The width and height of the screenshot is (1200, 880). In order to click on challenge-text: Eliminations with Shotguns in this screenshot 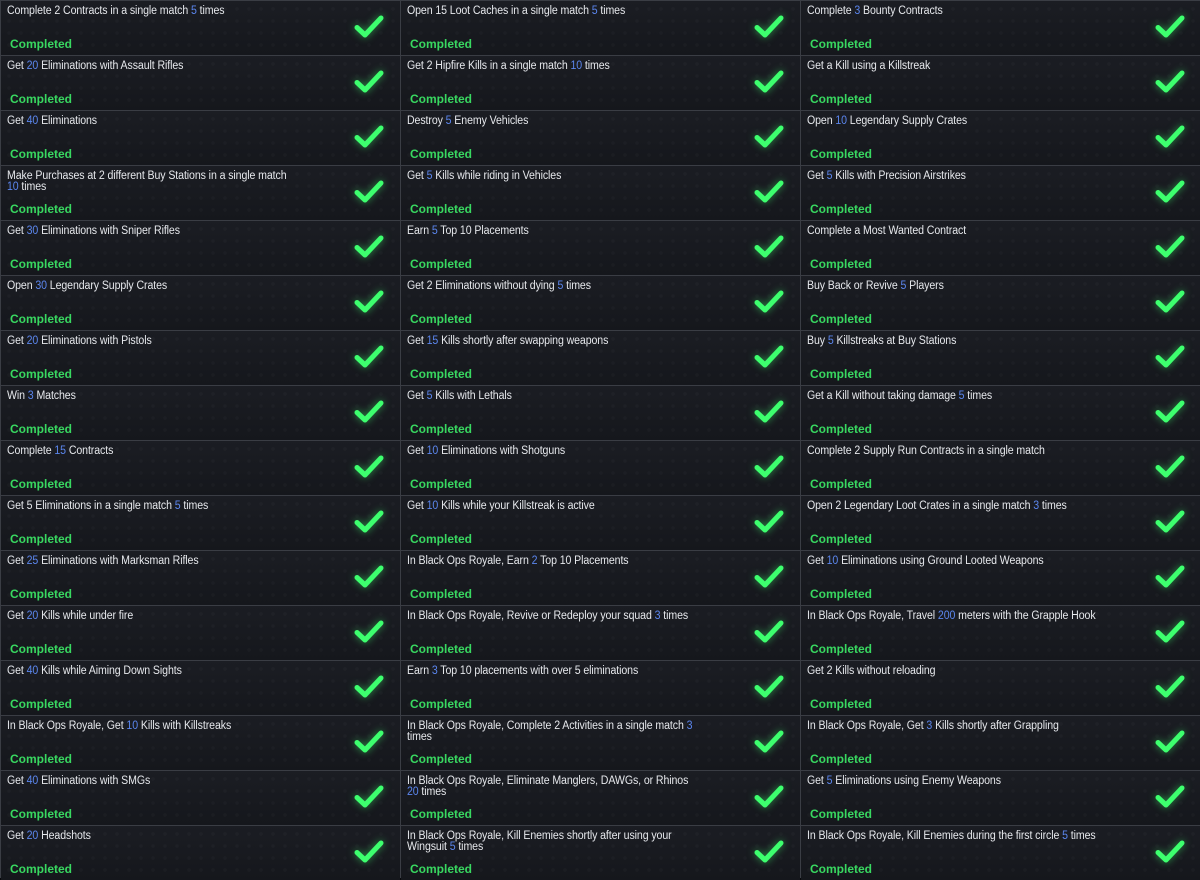, I will do `click(502, 451)`.